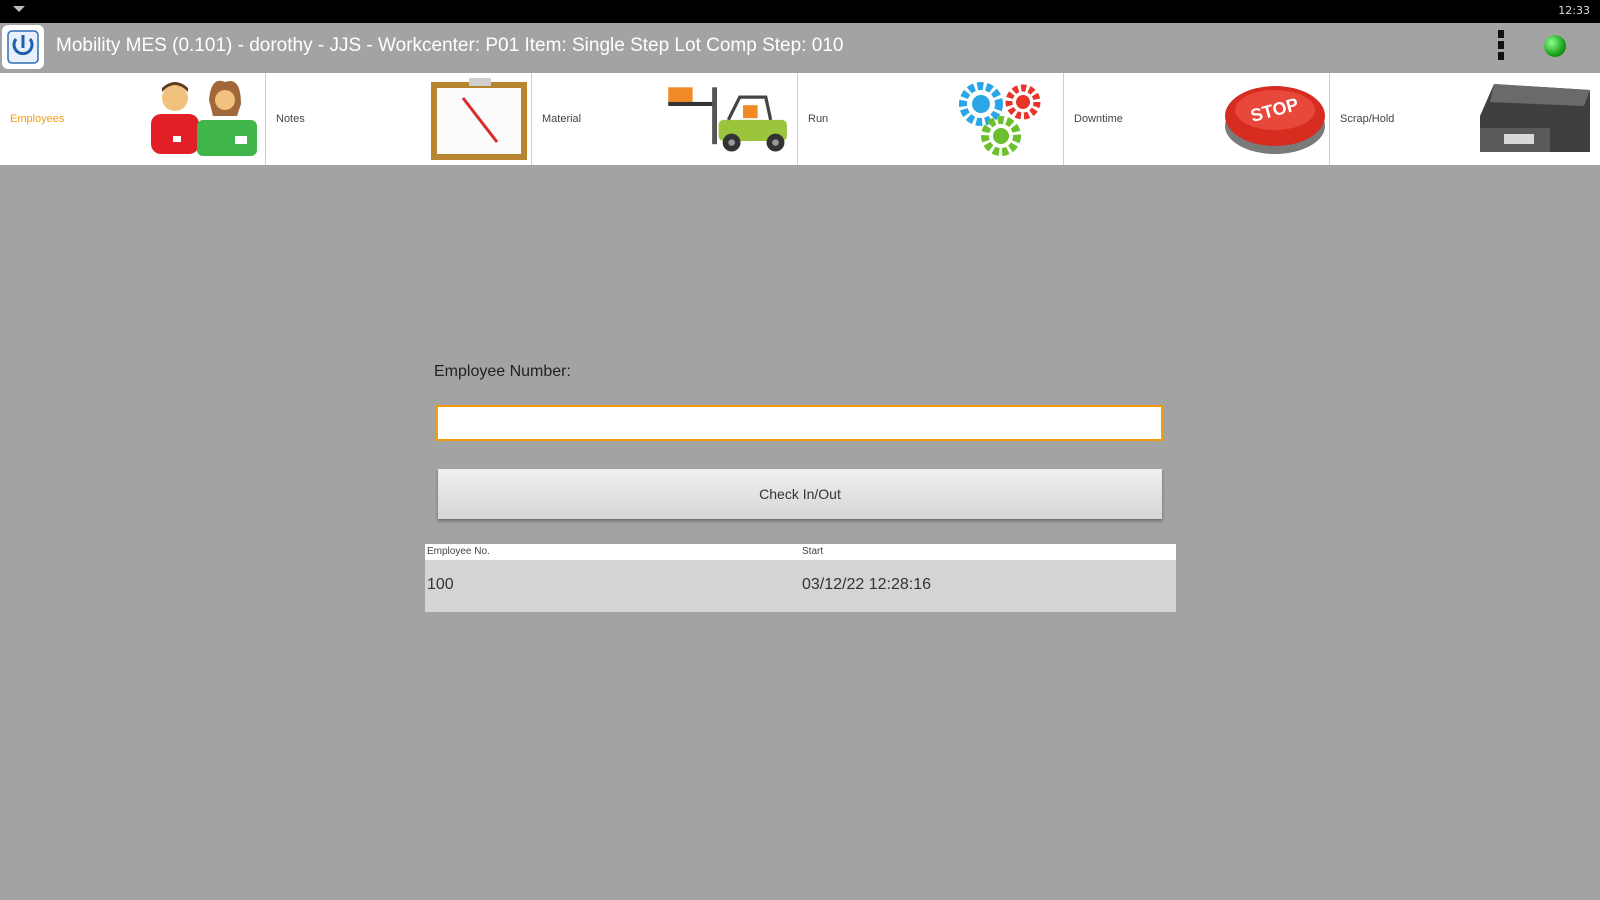 The height and width of the screenshot is (900, 1600). Describe the element at coordinates (800, 586) in the screenshot. I see `table-row: 100 03/12/22 12:28:16` at that location.